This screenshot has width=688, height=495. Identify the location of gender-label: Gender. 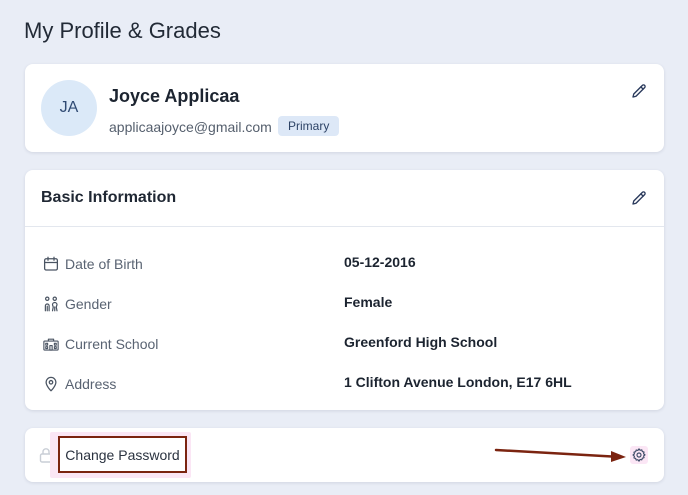
(88, 304).